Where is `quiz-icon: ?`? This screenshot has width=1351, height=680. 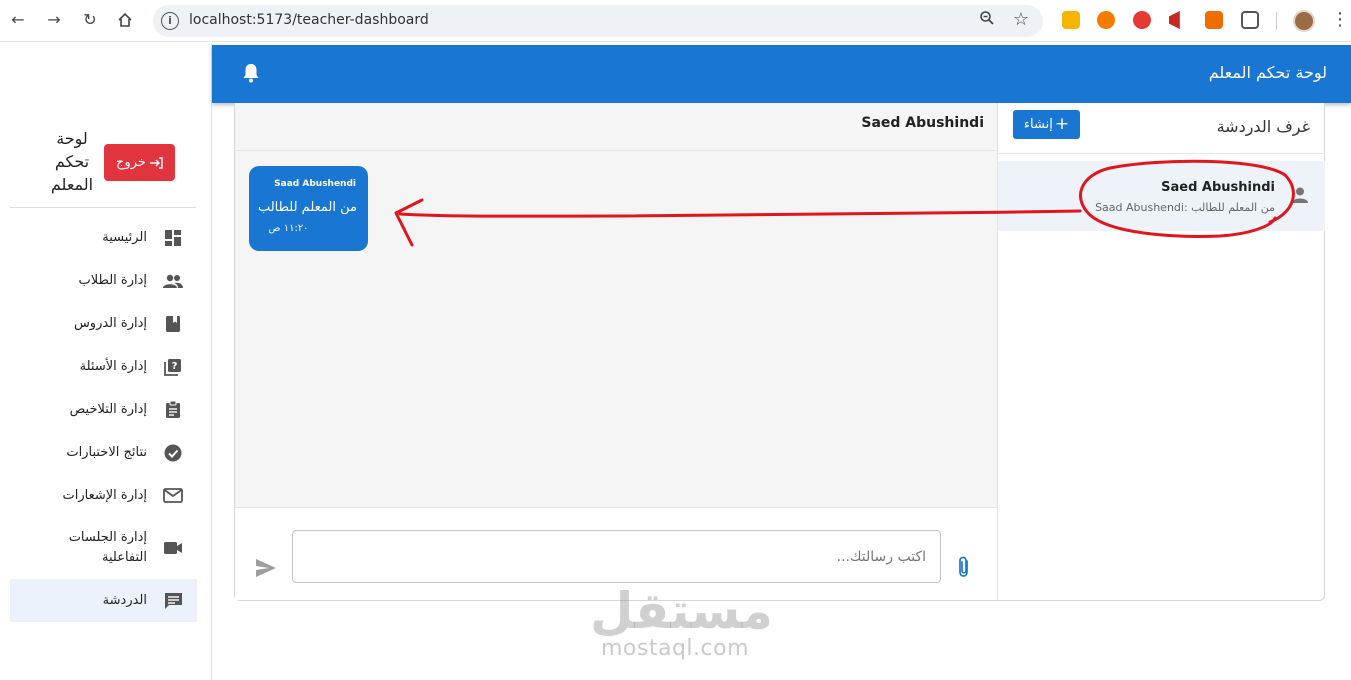 quiz-icon: ? is located at coordinates (173, 367).